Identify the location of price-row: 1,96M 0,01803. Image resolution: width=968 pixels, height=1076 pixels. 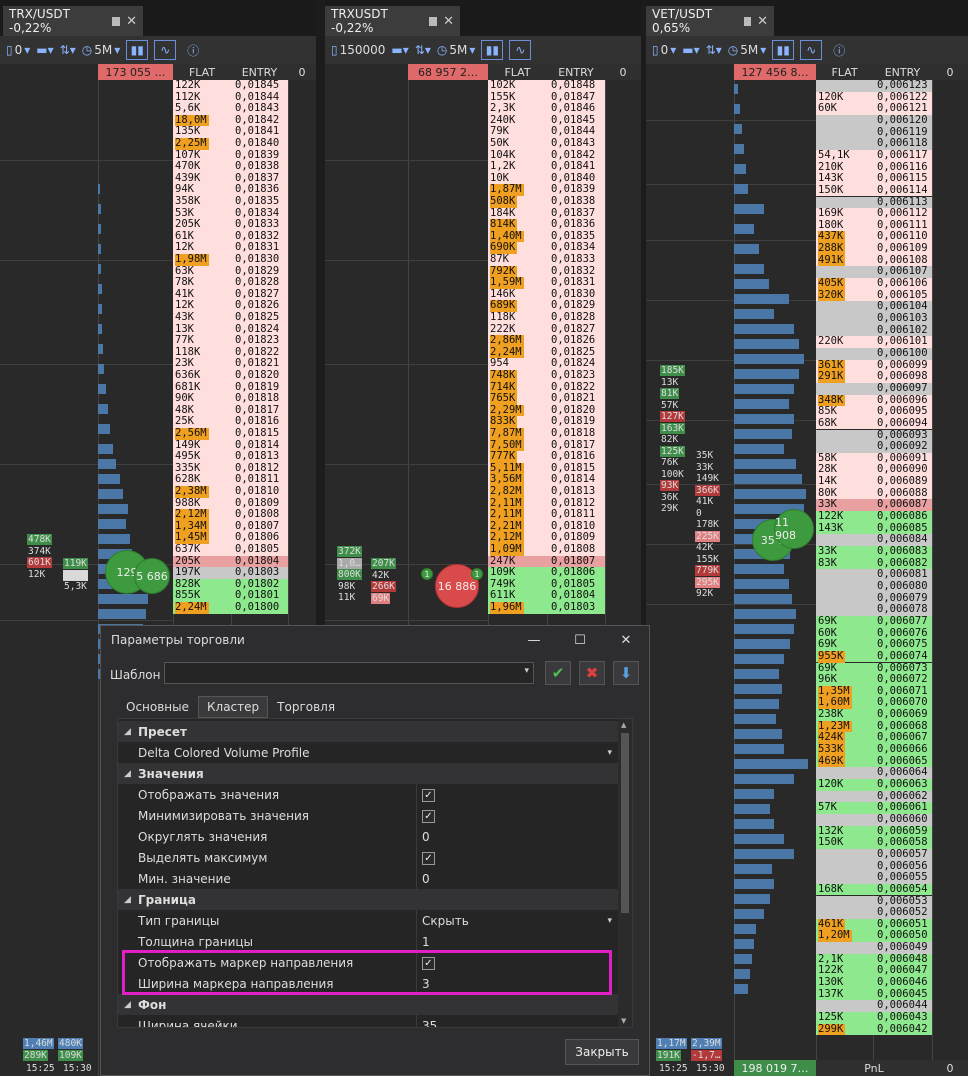
(546, 607).